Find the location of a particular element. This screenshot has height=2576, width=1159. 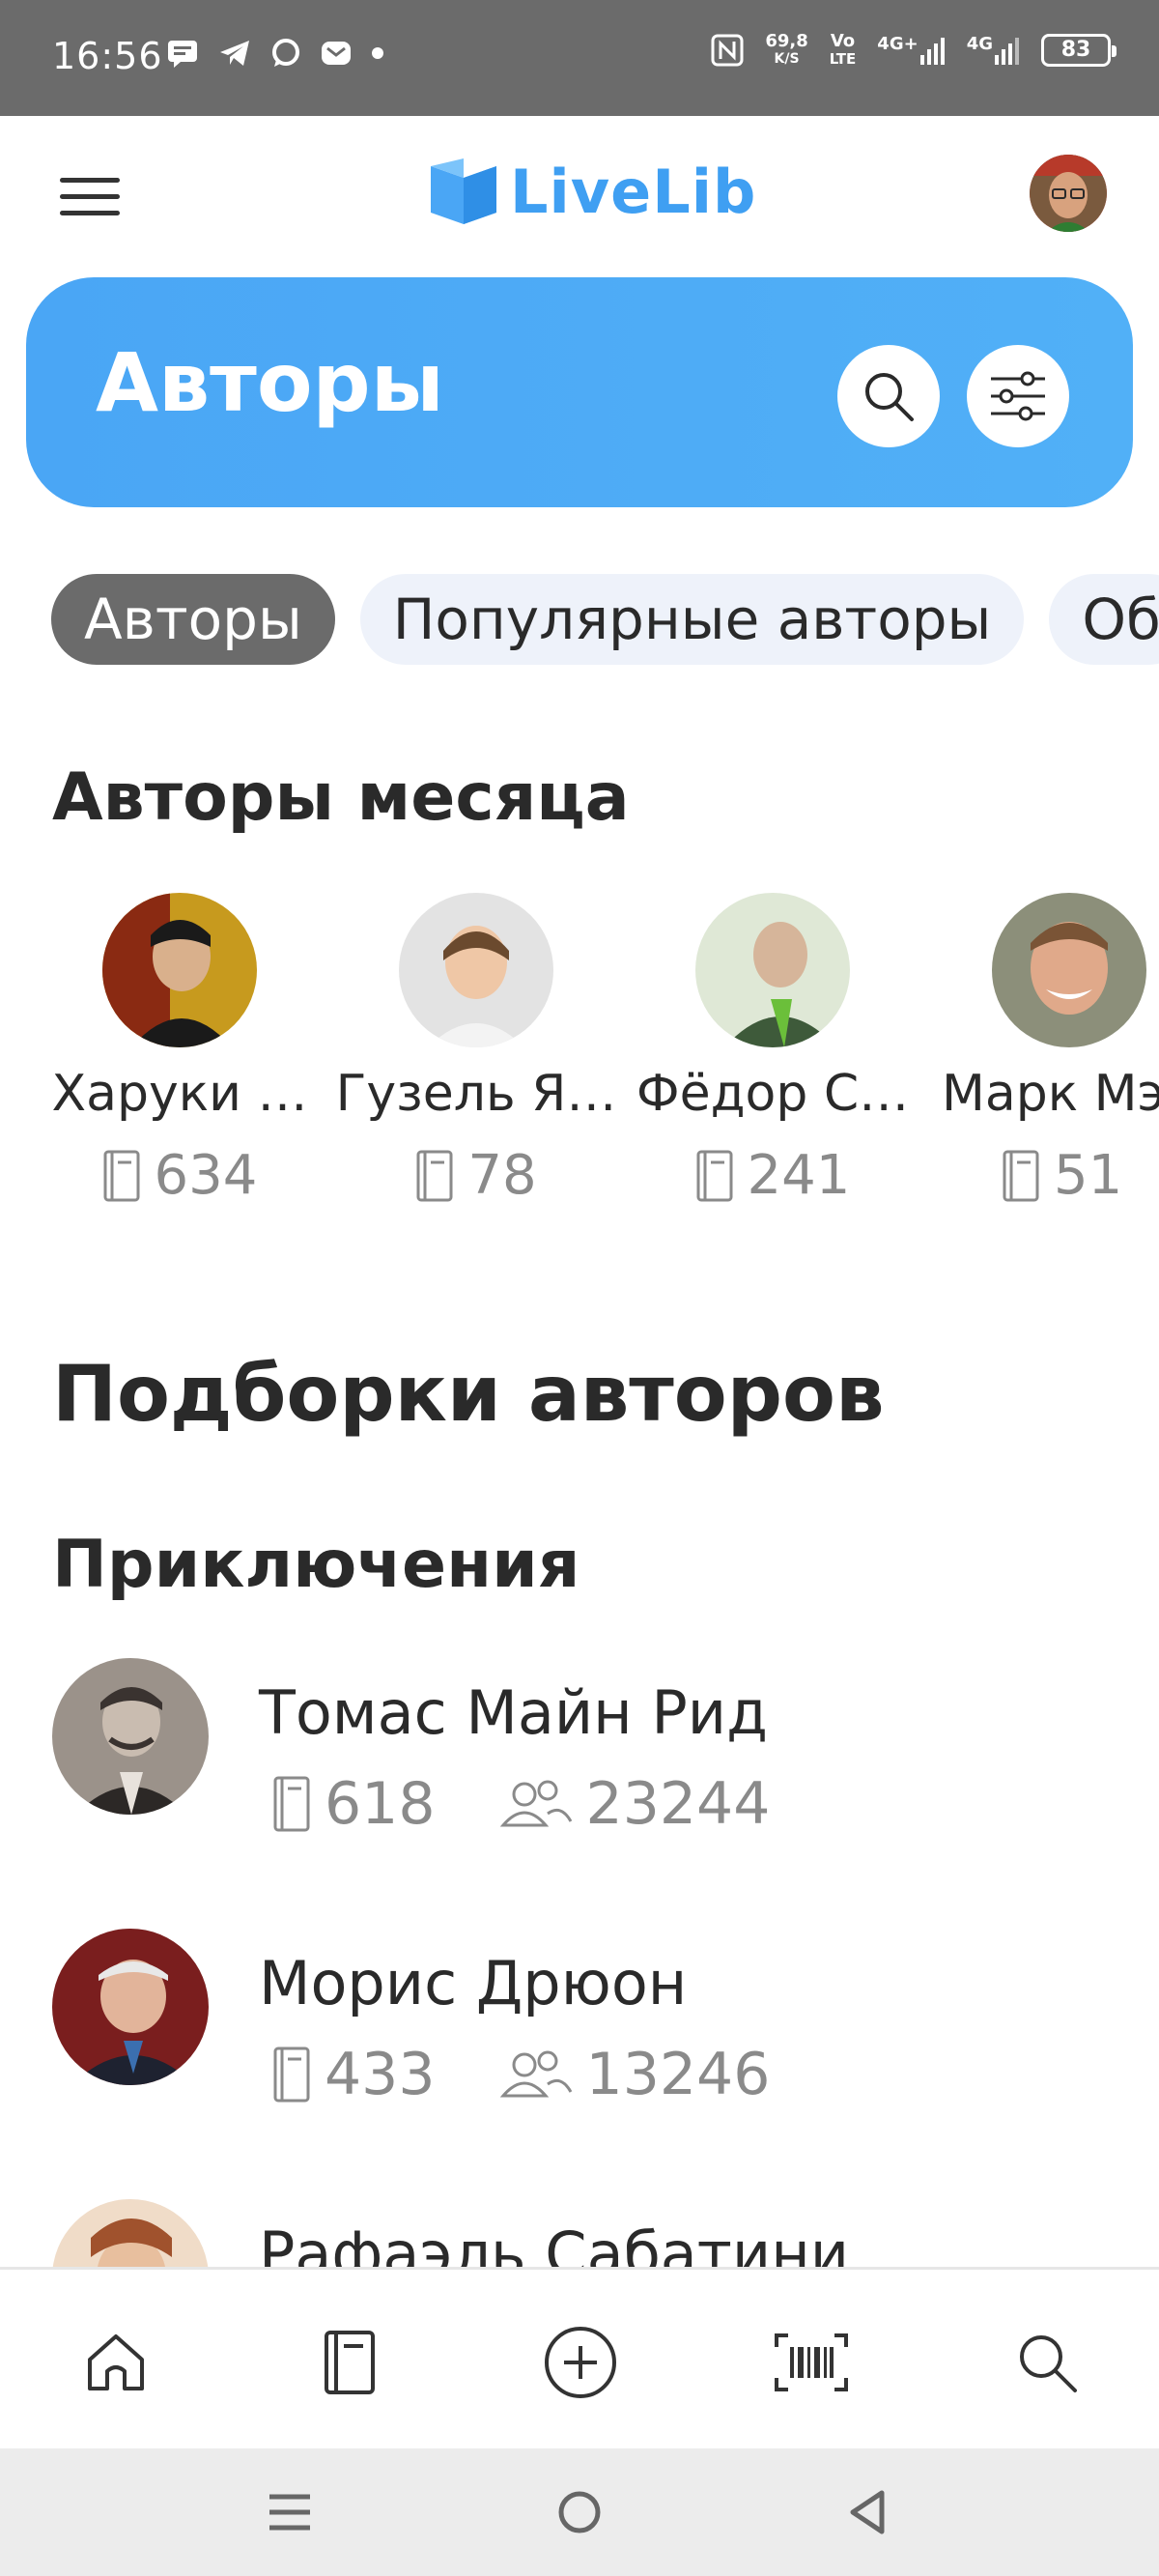

volte-bottom: LTE is located at coordinates (843, 59).